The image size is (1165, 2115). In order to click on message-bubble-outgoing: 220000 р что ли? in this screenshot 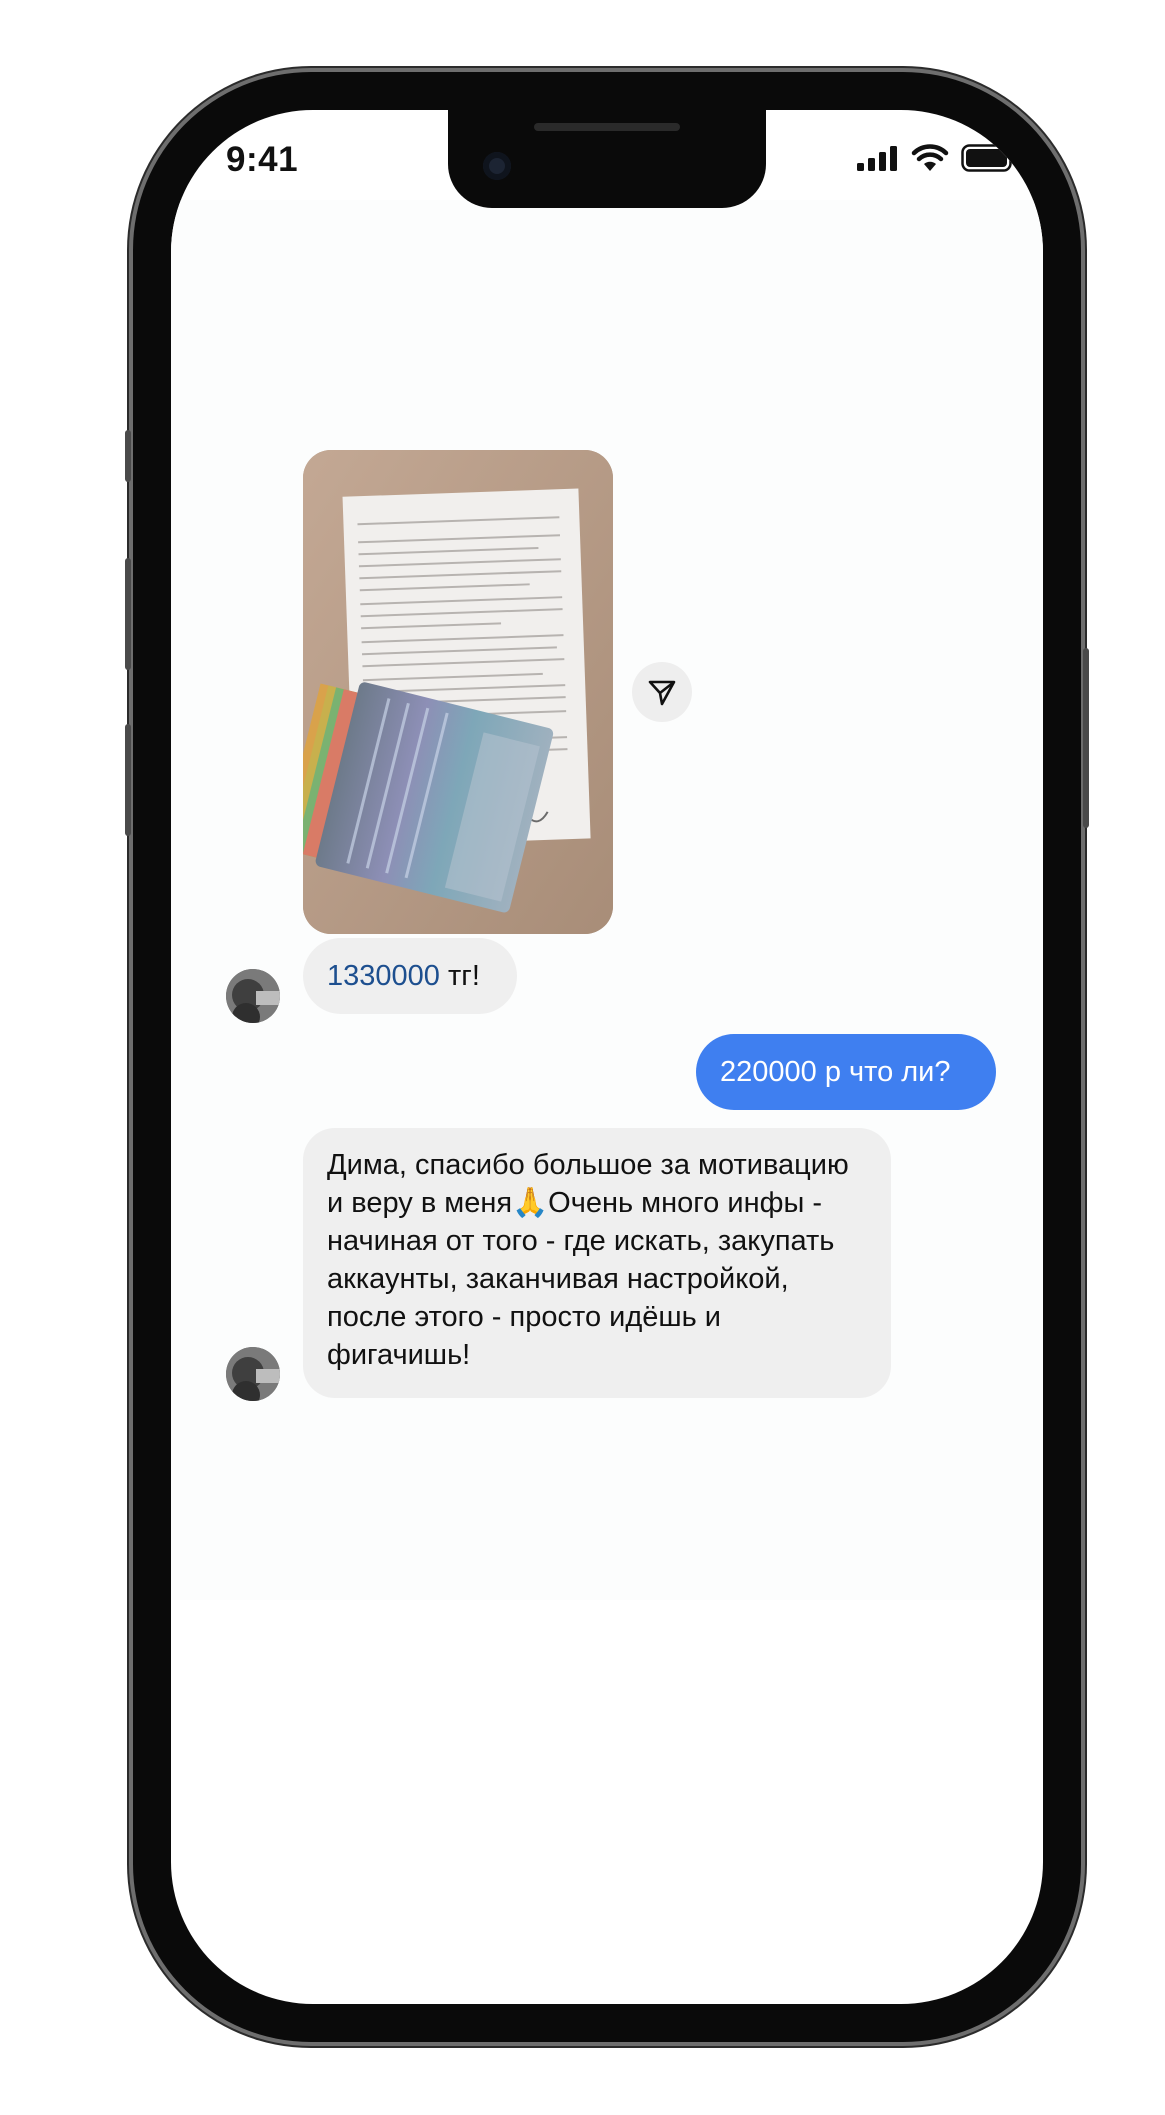, I will do `click(846, 1072)`.